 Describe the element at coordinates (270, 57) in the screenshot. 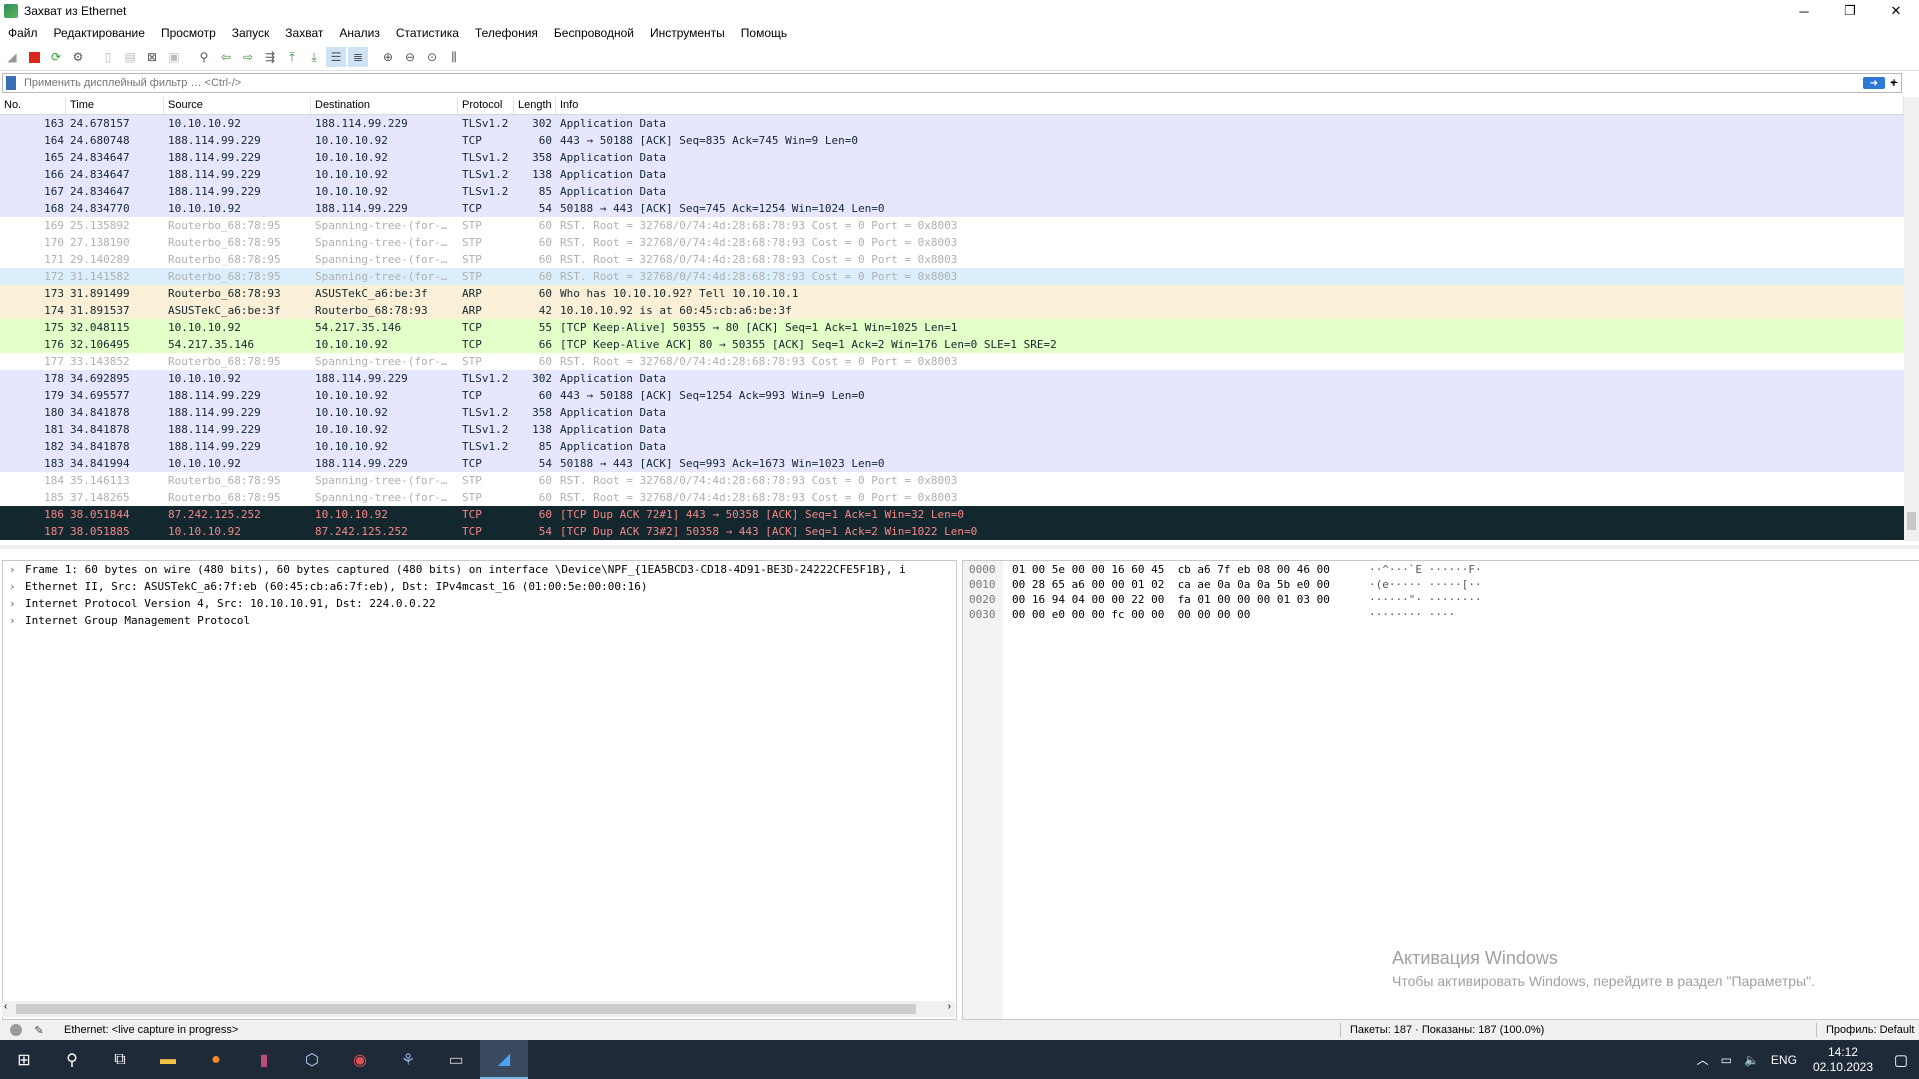

I see `go-to-packet-icon: ⇶` at that location.